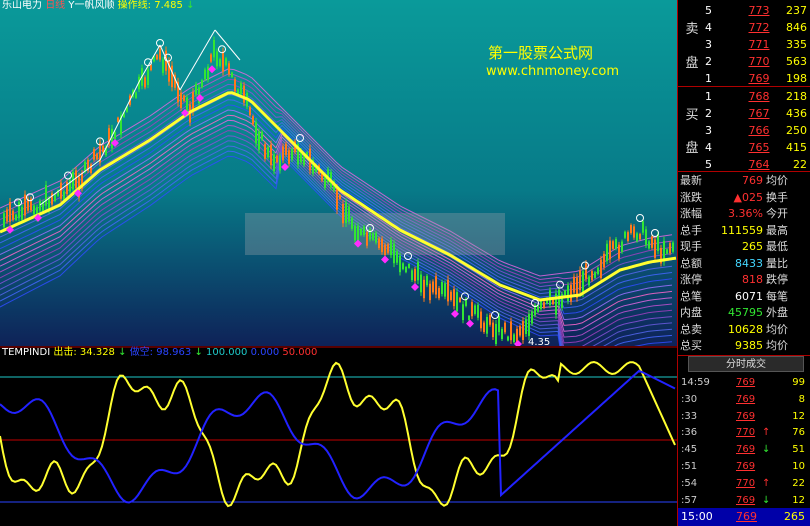  Describe the element at coordinates (759, 147) in the screenshot. I see `quote-price: 765` at that location.